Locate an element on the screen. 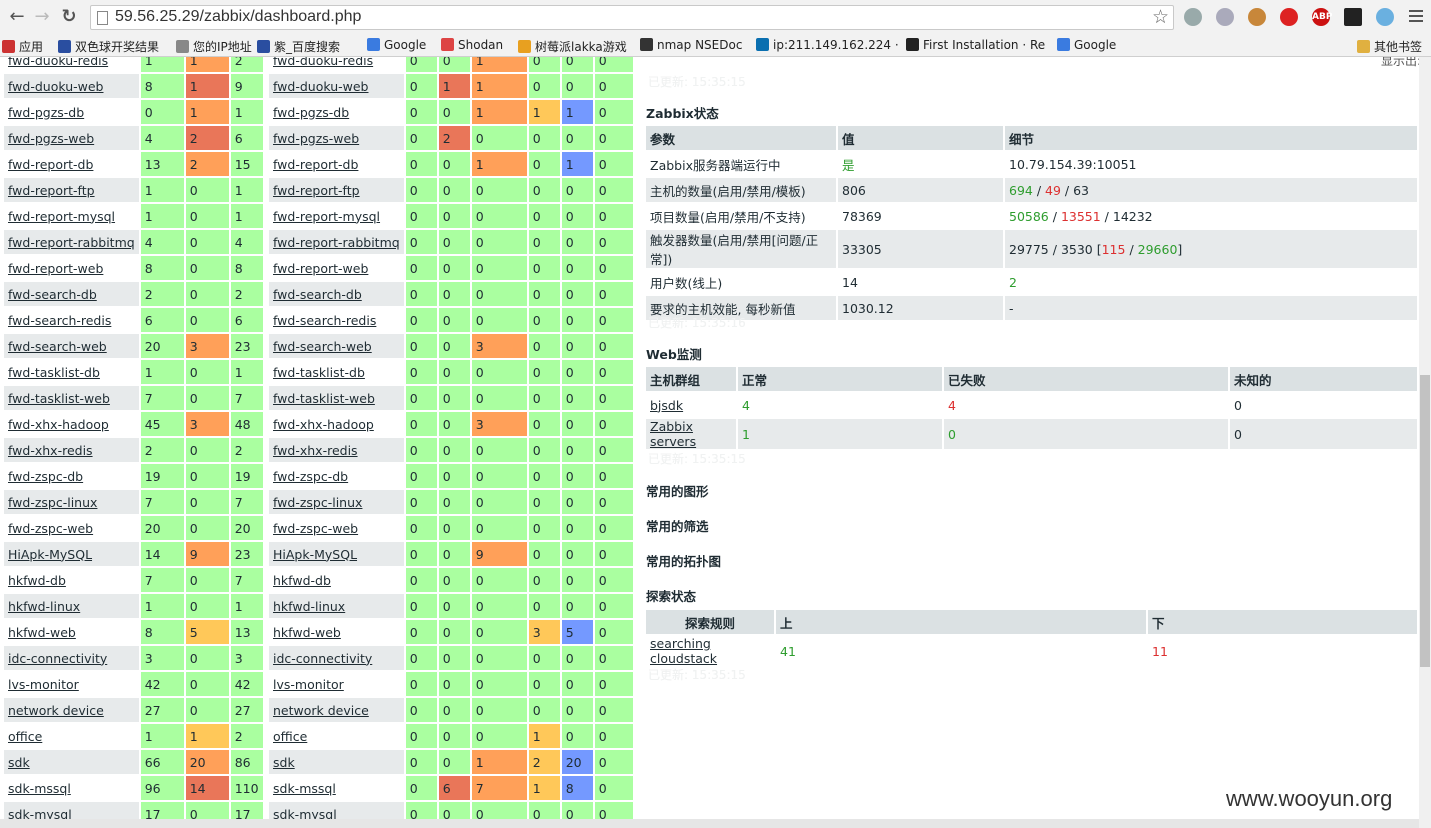 This screenshot has width=1431, height=828. bookmark-item: 紫_百度搜索 is located at coordinates (298, 46).